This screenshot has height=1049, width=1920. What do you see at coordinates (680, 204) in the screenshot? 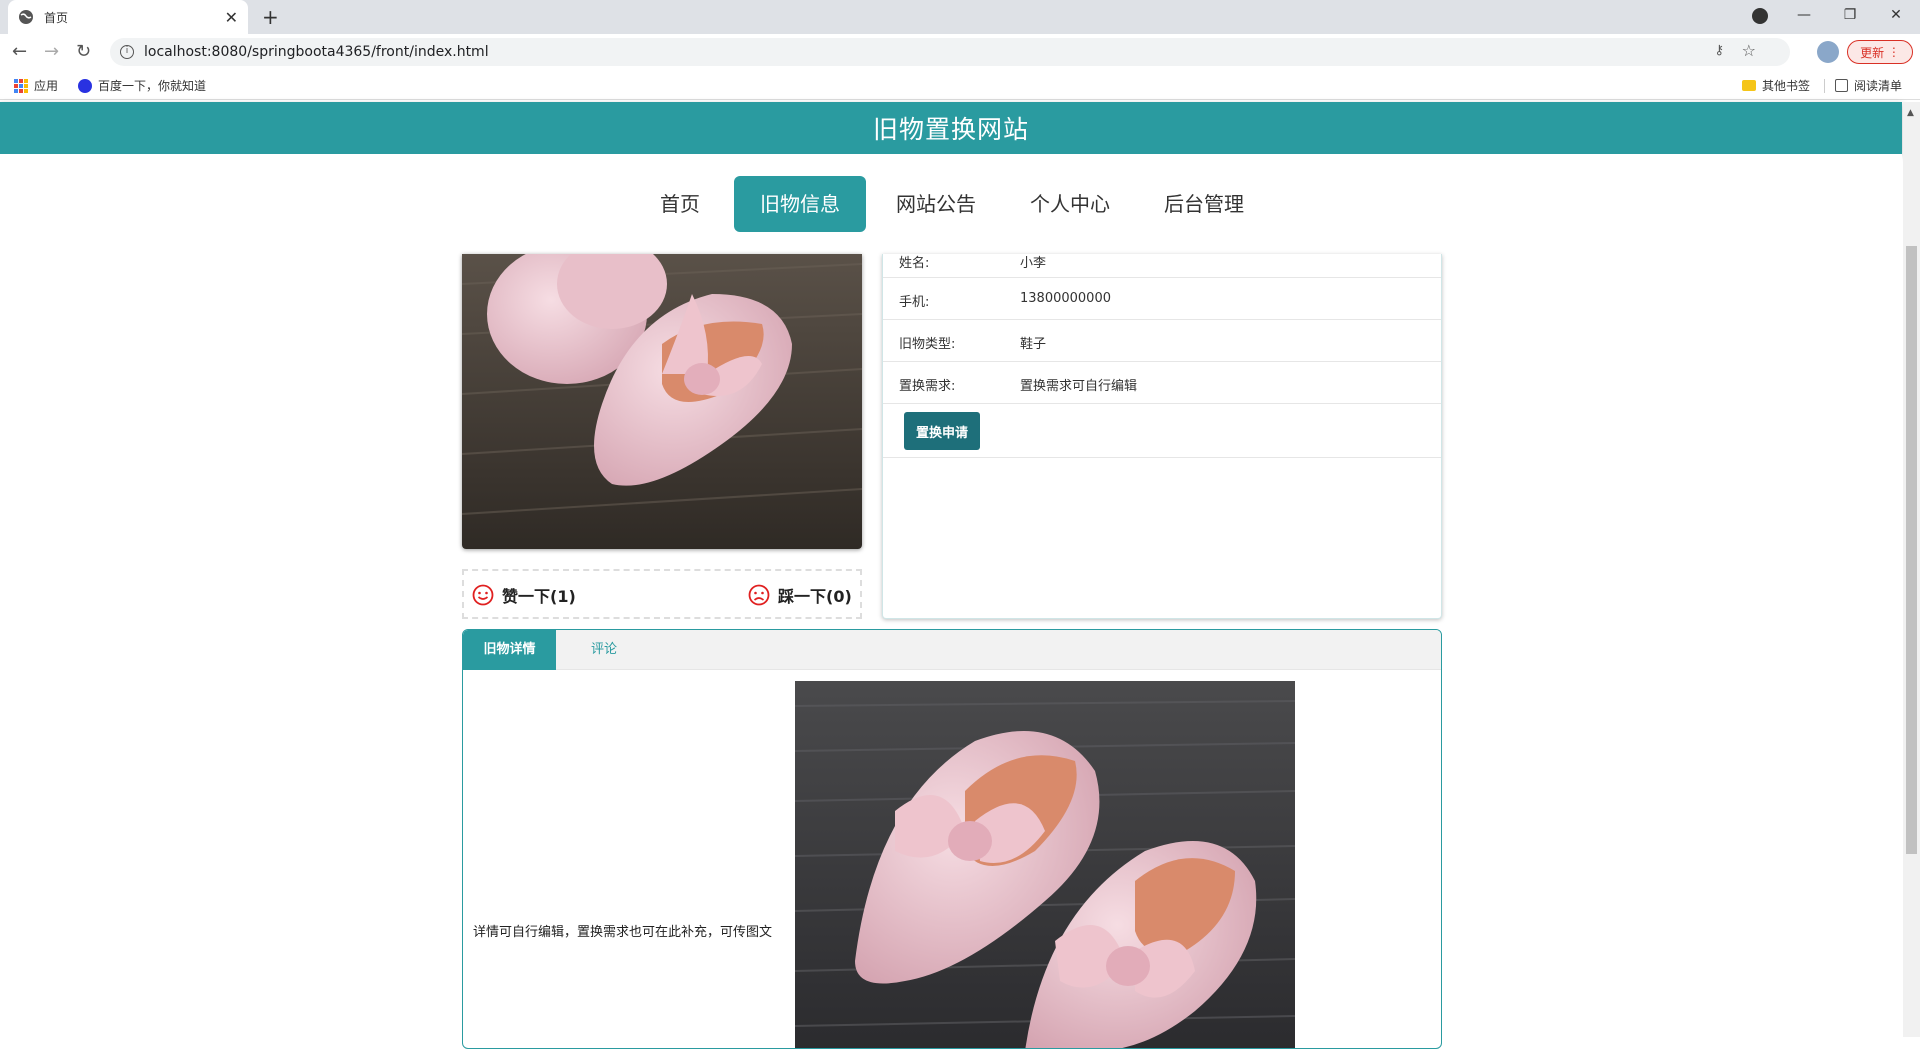
I see `nav-home: 首页` at bounding box center [680, 204].